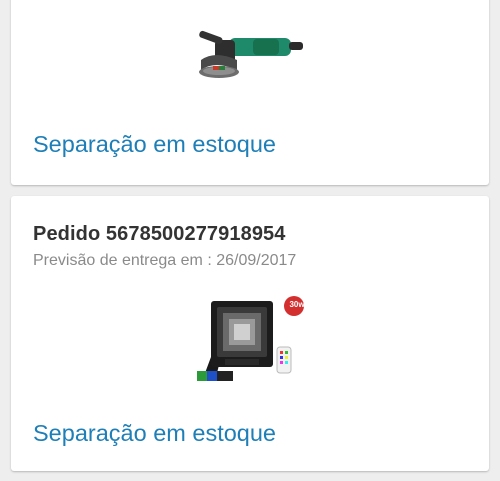 This screenshot has height=481, width=500. Describe the element at coordinates (297, 304) in the screenshot. I see `wattage-badge: 30w` at that location.